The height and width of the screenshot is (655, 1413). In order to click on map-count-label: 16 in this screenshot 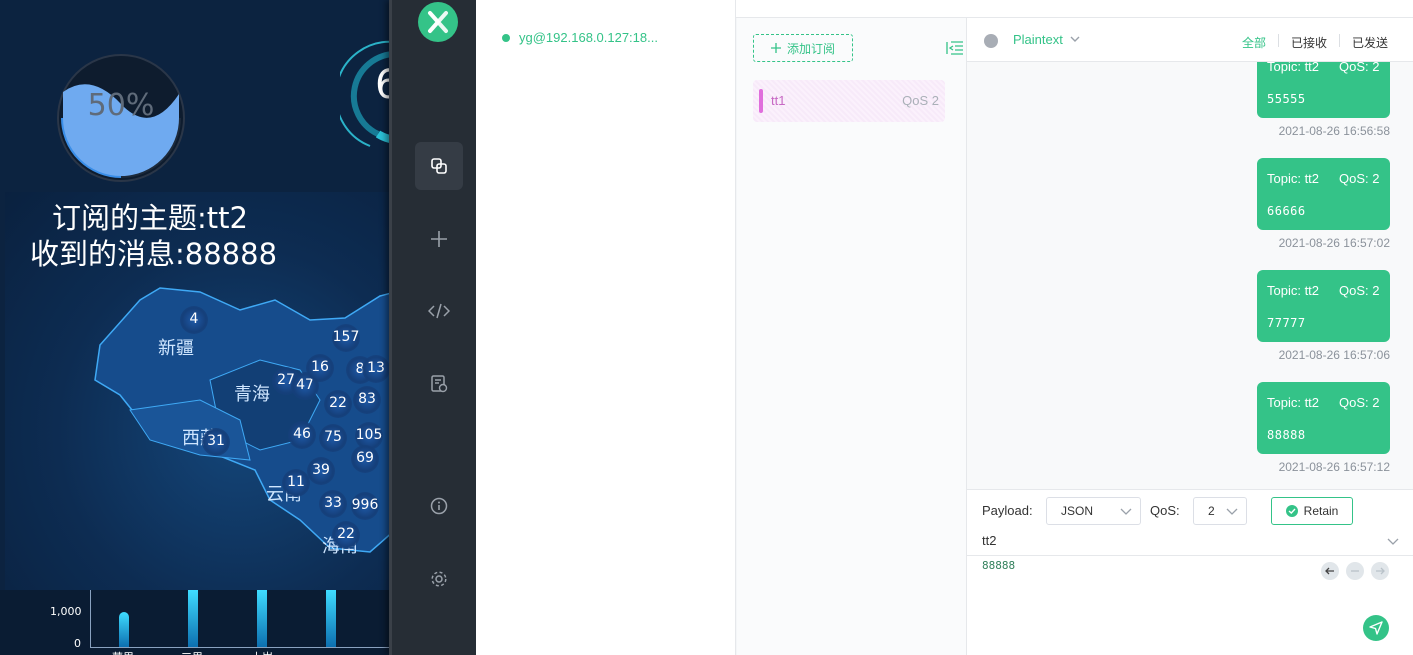, I will do `click(320, 367)`.